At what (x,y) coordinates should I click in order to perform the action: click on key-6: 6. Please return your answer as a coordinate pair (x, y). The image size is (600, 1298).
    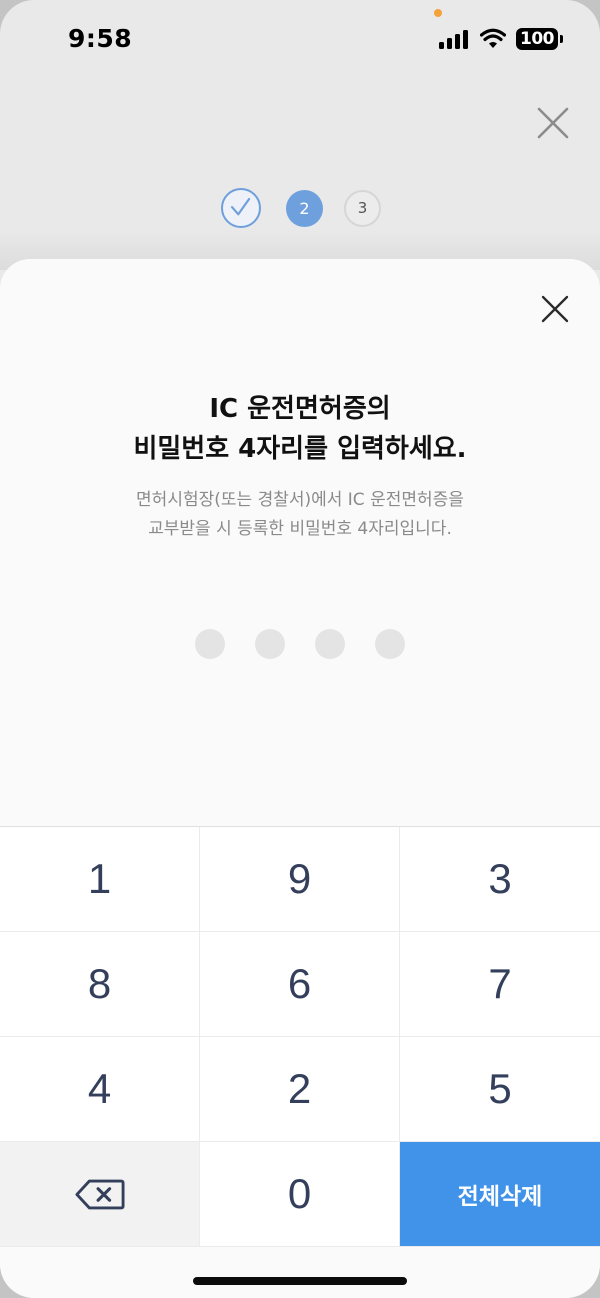
    Looking at the image, I should click on (300, 984).